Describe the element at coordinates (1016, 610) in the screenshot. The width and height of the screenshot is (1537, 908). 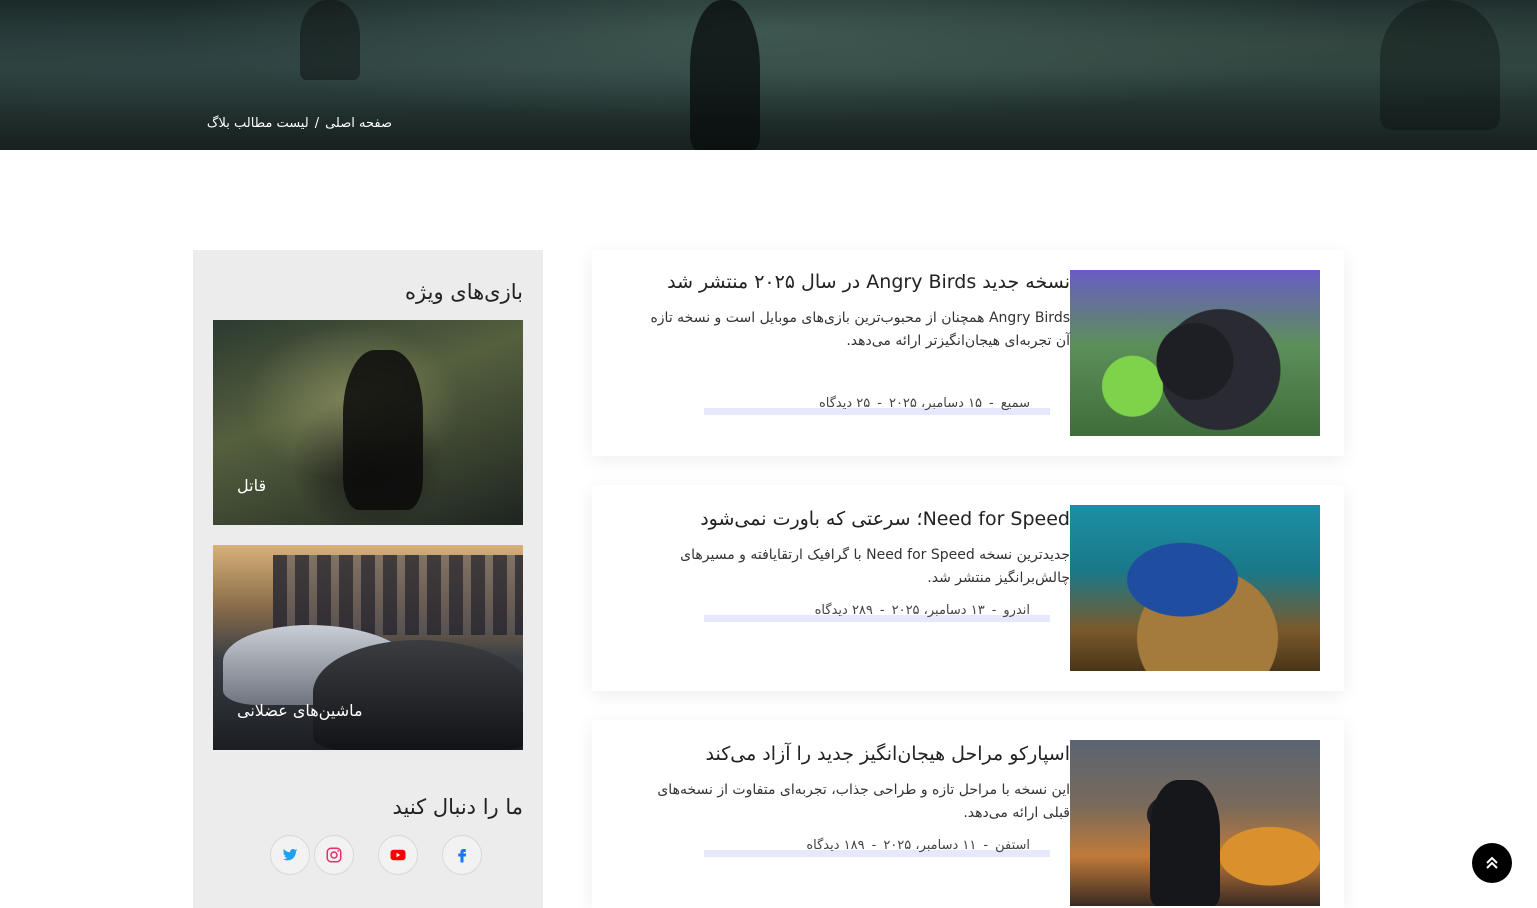
I see `post-author: اندرو` at that location.